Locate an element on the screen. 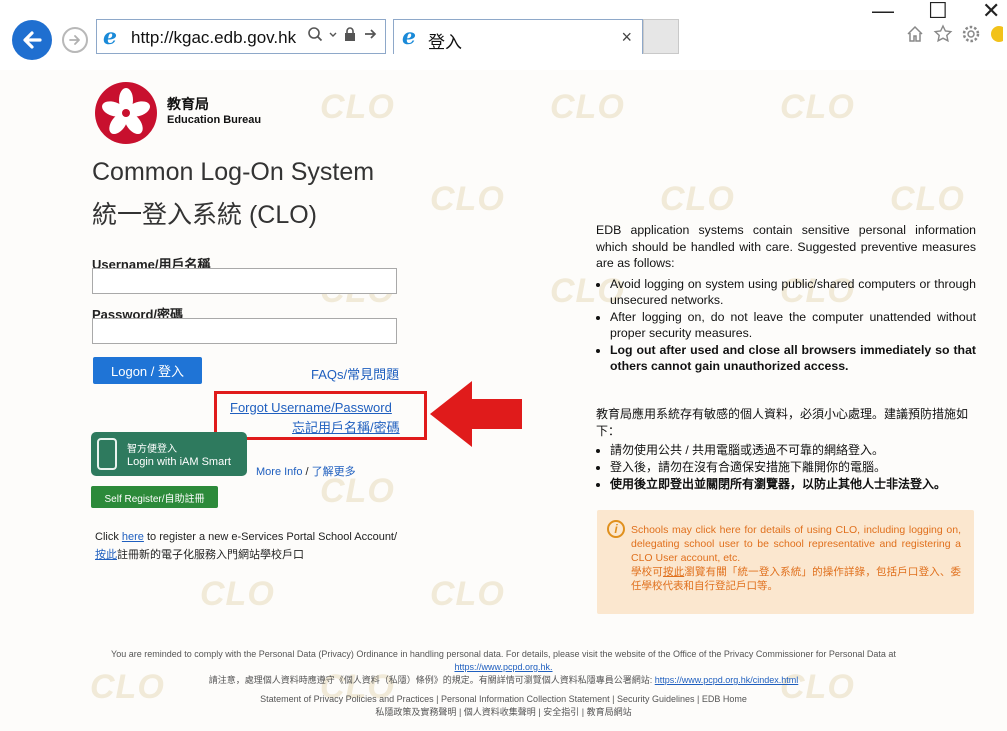 The image size is (1007, 731). url-text: http://kgac.edb.gov.hk is located at coordinates (214, 37).